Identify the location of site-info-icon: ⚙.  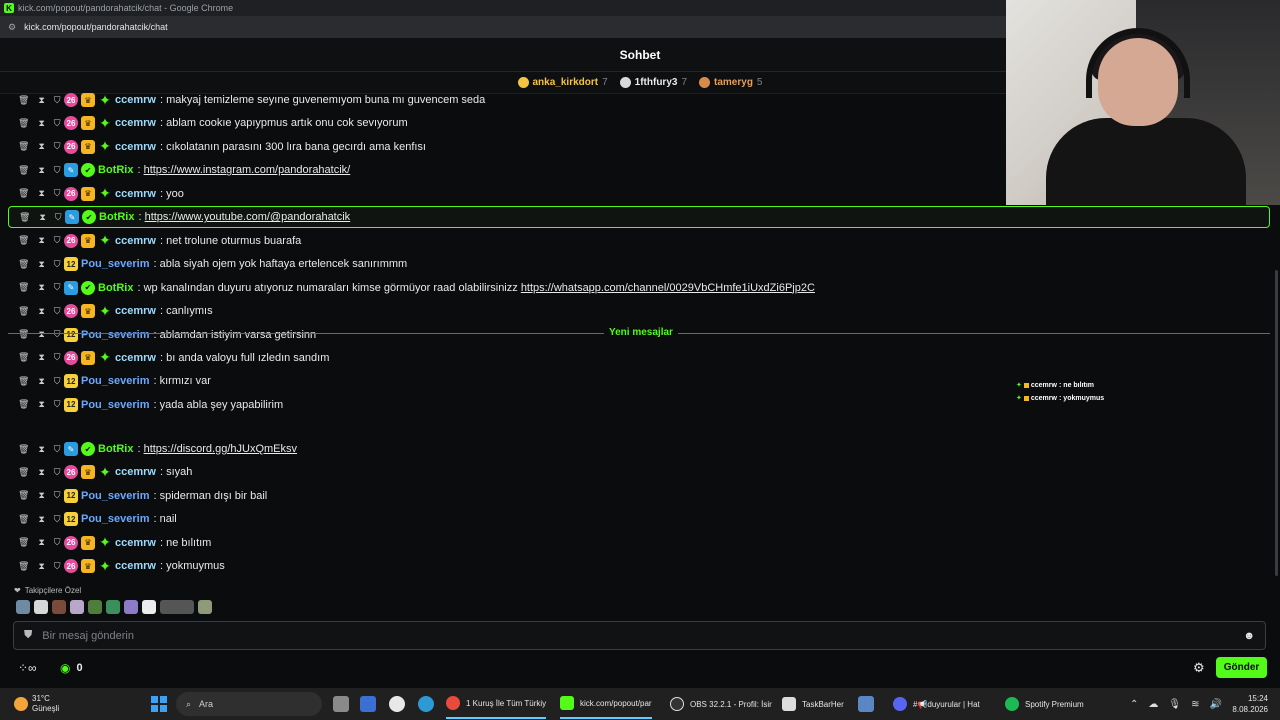
(12, 27).